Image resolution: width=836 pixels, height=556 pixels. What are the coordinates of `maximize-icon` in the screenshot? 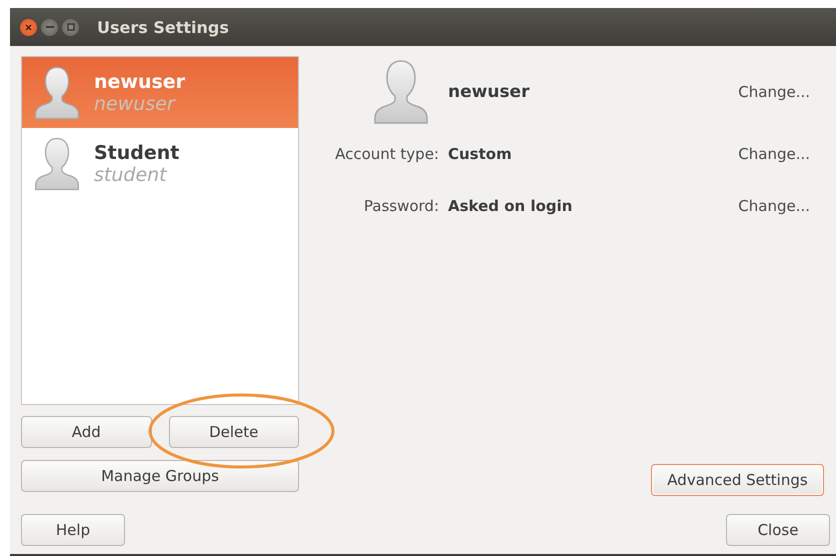 It's located at (70, 27).